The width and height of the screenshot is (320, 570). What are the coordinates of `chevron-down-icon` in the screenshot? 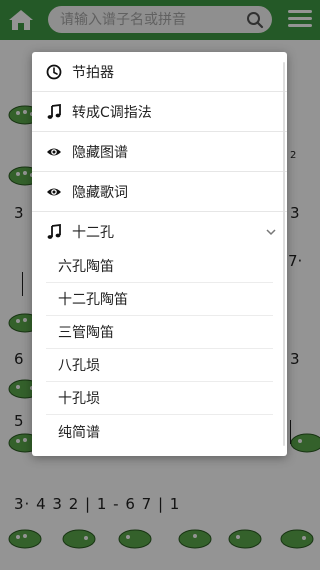 It's located at (271, 232).